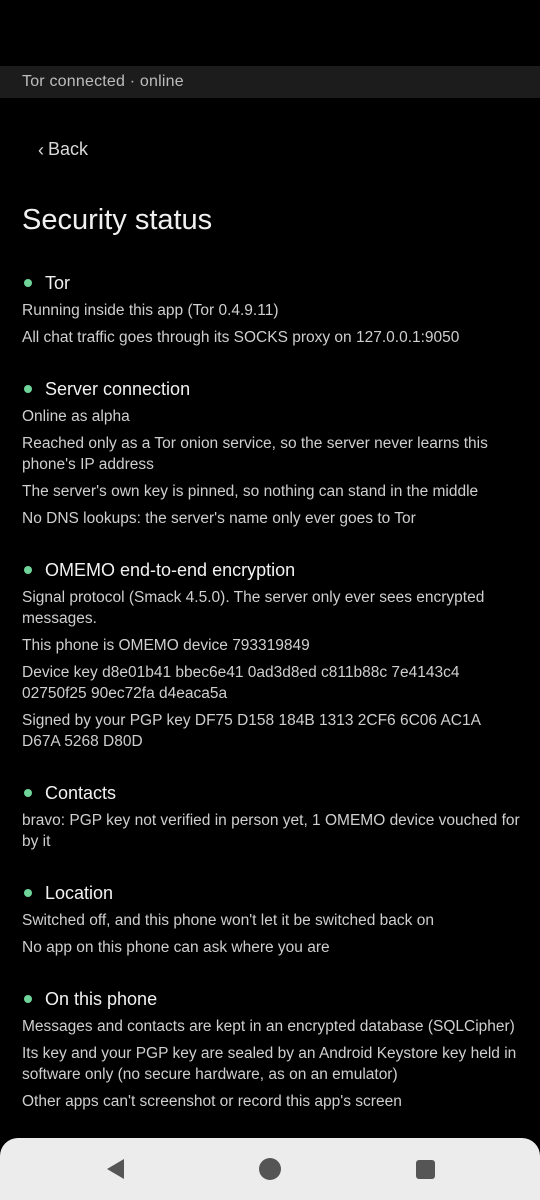  Describe the element at coordinates (79, 892) in the screenshot. I see `section-title: Location` at that location.